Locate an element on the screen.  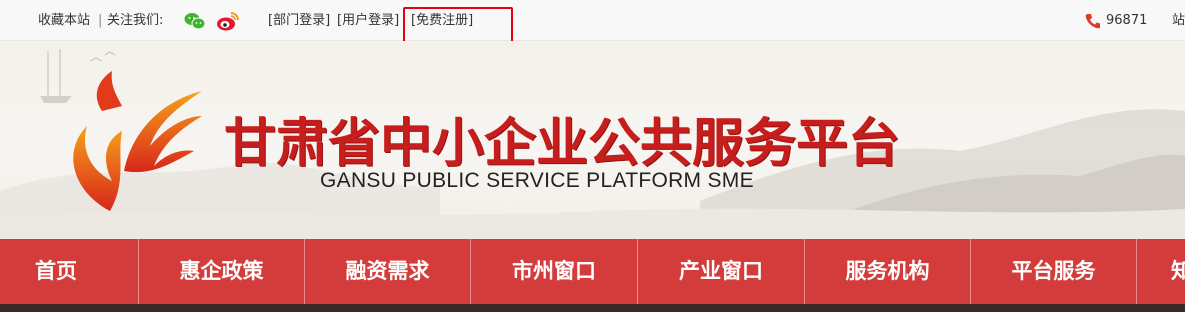
user-login-link: [用户登录] is located at coordinates (368, 21).